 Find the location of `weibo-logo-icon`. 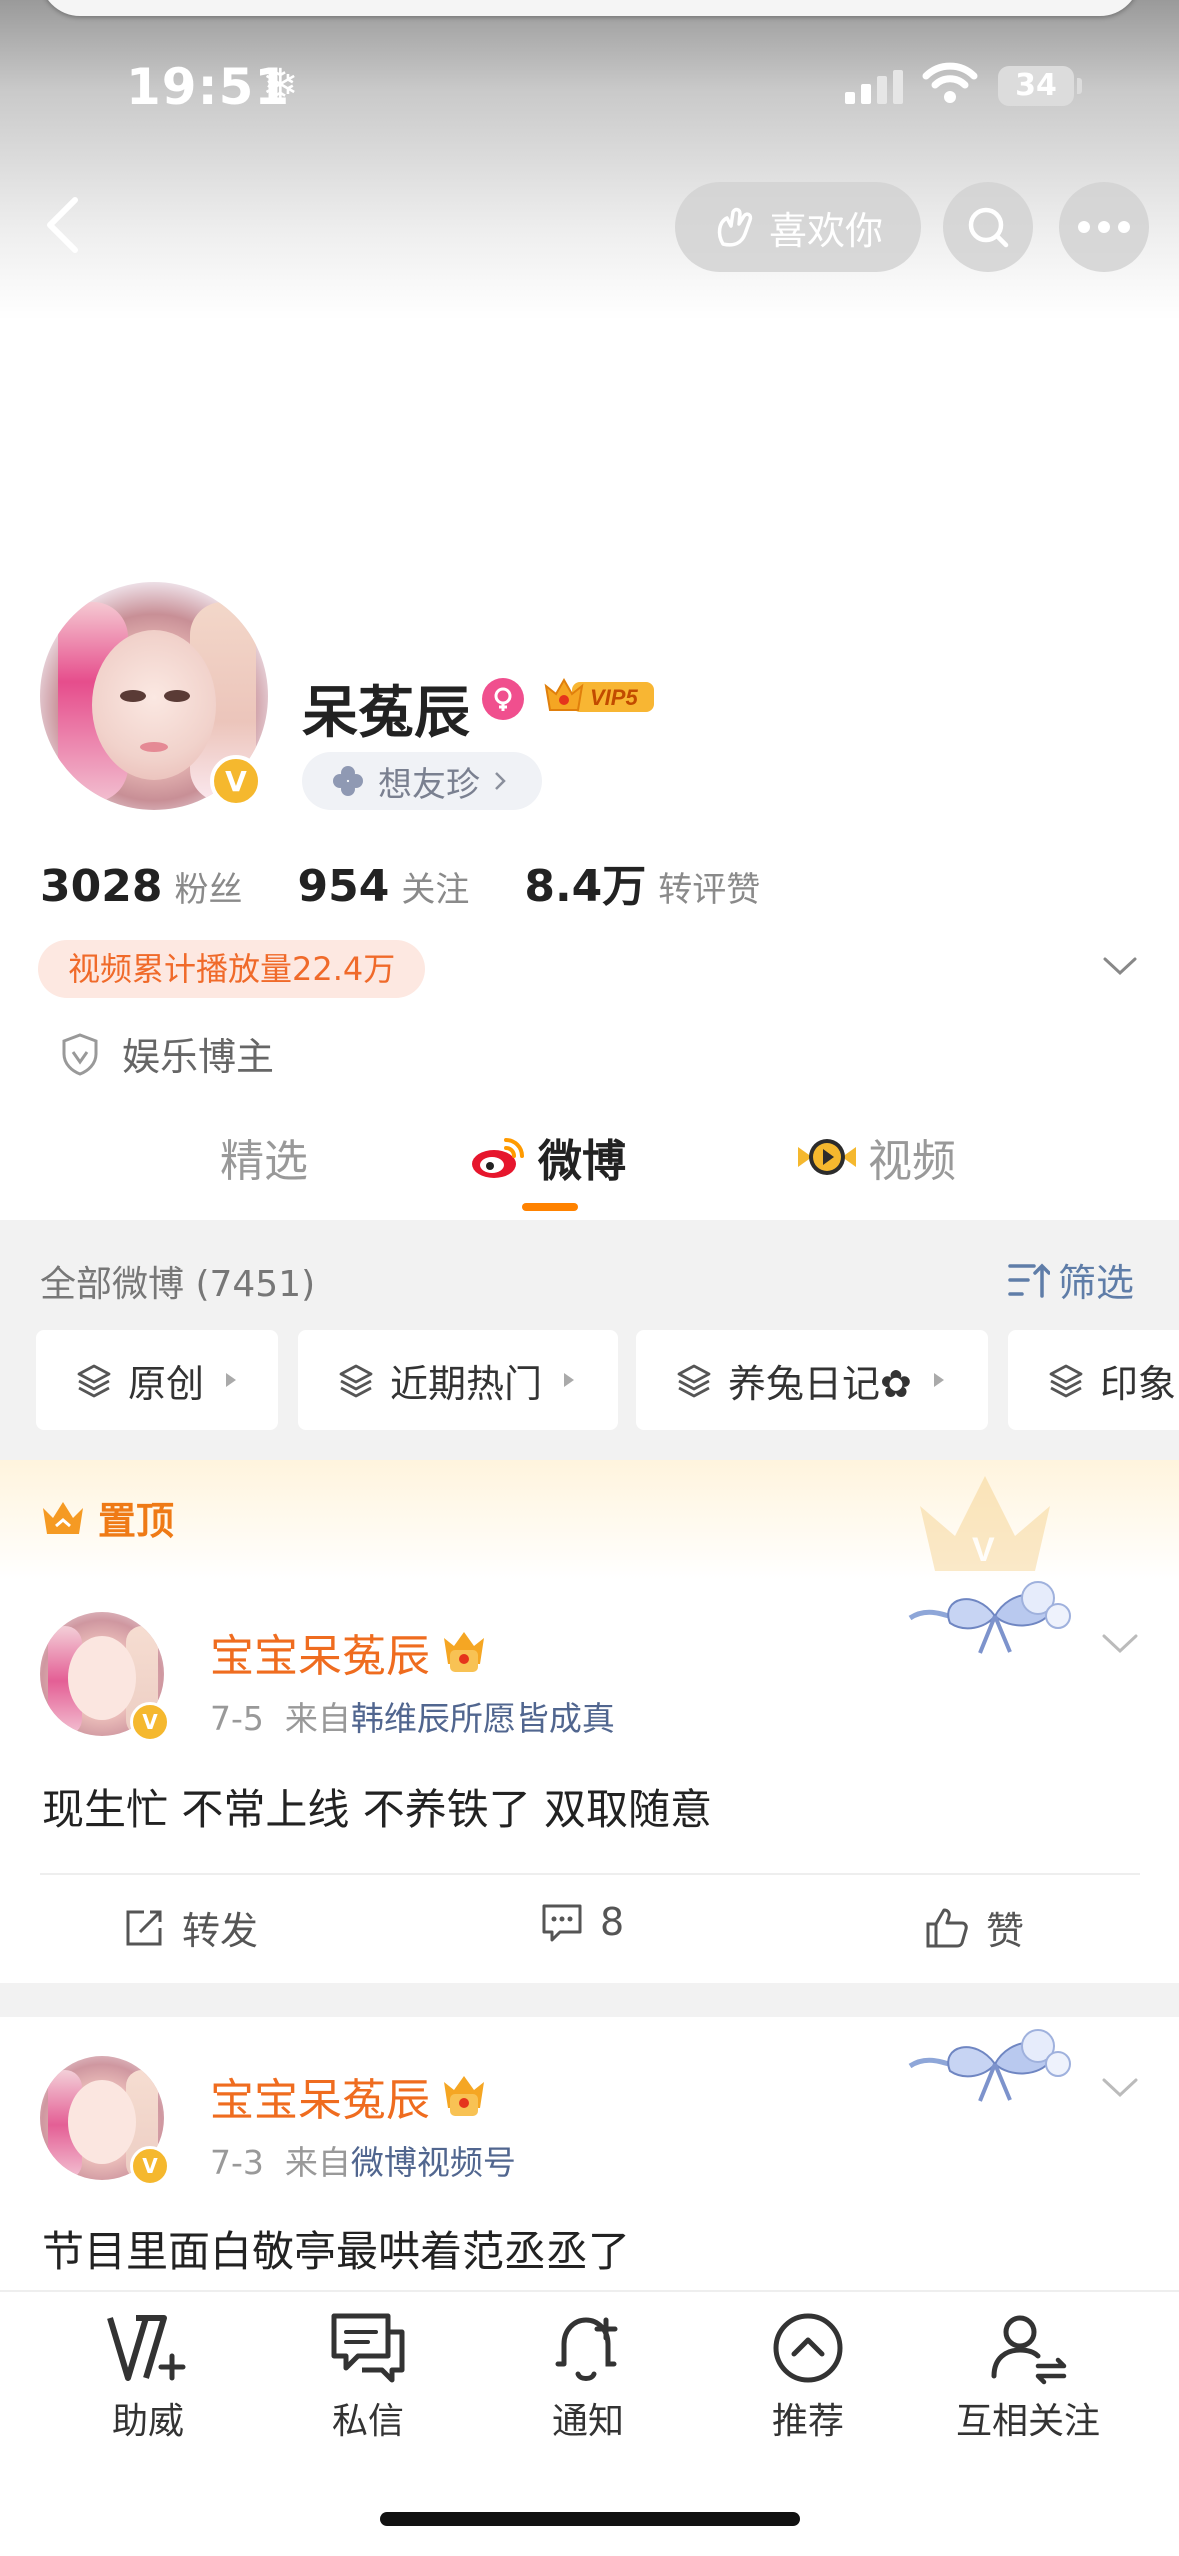

weibo-logo-icon is located at coordinates (498, 1158).